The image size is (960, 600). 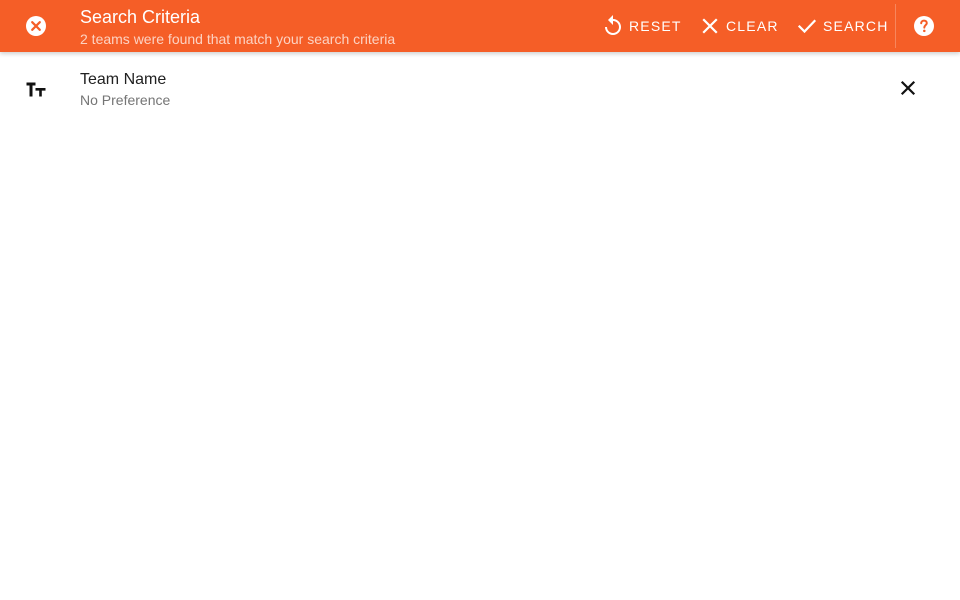 I want to click on page-title: Search Criteria, so click(x=140, y=17).